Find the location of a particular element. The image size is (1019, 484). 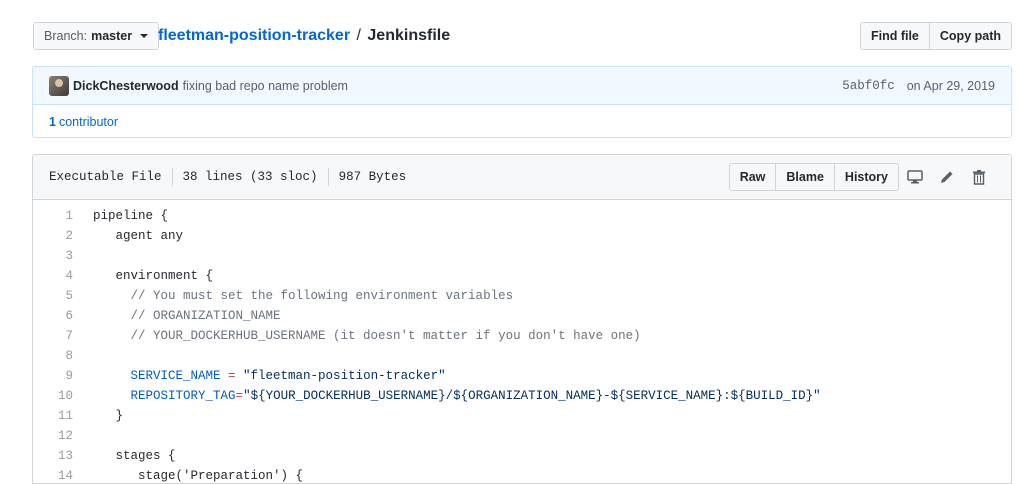

file-actions: Raw Blame History is located at coordinates (861, 177).